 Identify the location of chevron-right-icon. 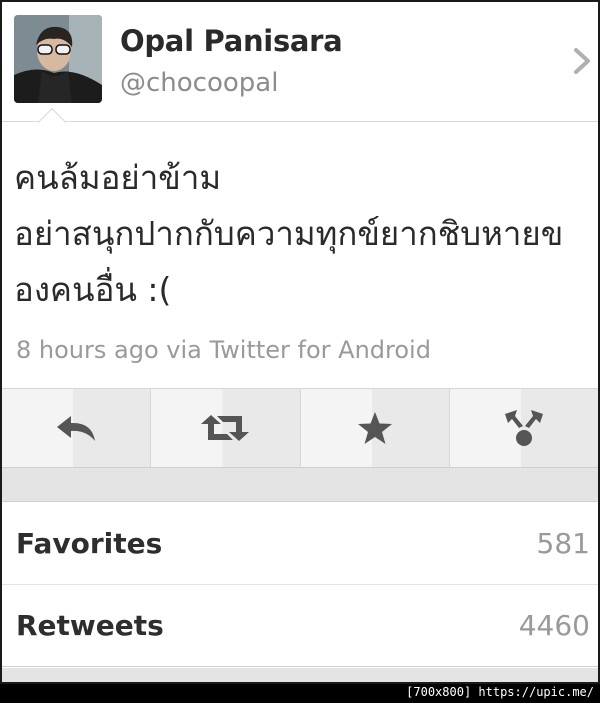
(583, 61).